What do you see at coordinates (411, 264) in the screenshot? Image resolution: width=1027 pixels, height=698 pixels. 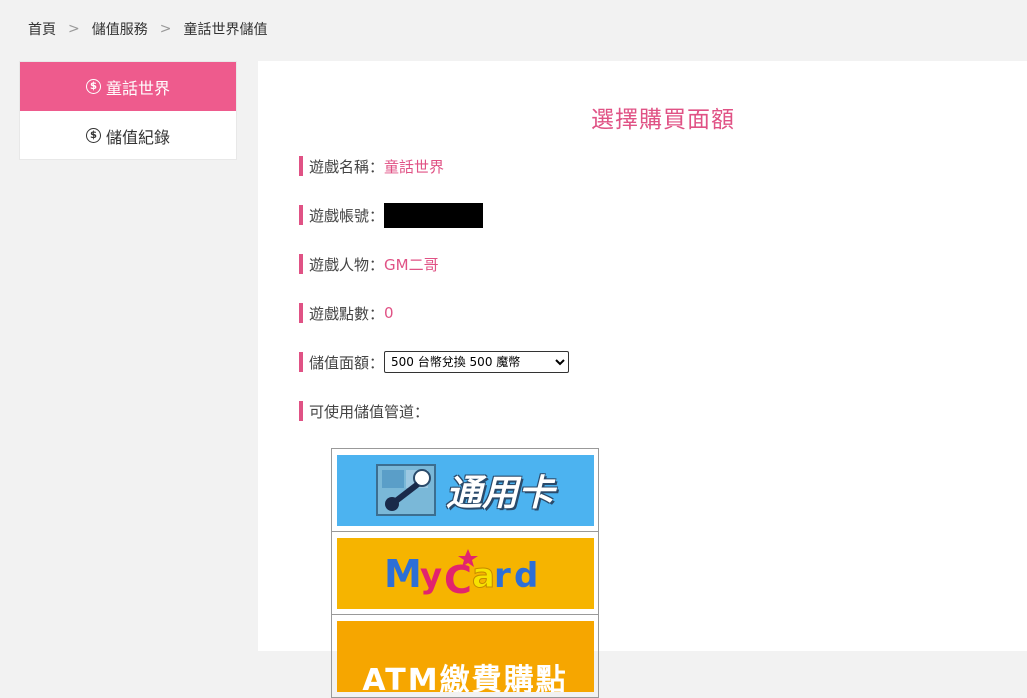 I see `game-character-value: GM二哥` at bounding box center [411, 264].